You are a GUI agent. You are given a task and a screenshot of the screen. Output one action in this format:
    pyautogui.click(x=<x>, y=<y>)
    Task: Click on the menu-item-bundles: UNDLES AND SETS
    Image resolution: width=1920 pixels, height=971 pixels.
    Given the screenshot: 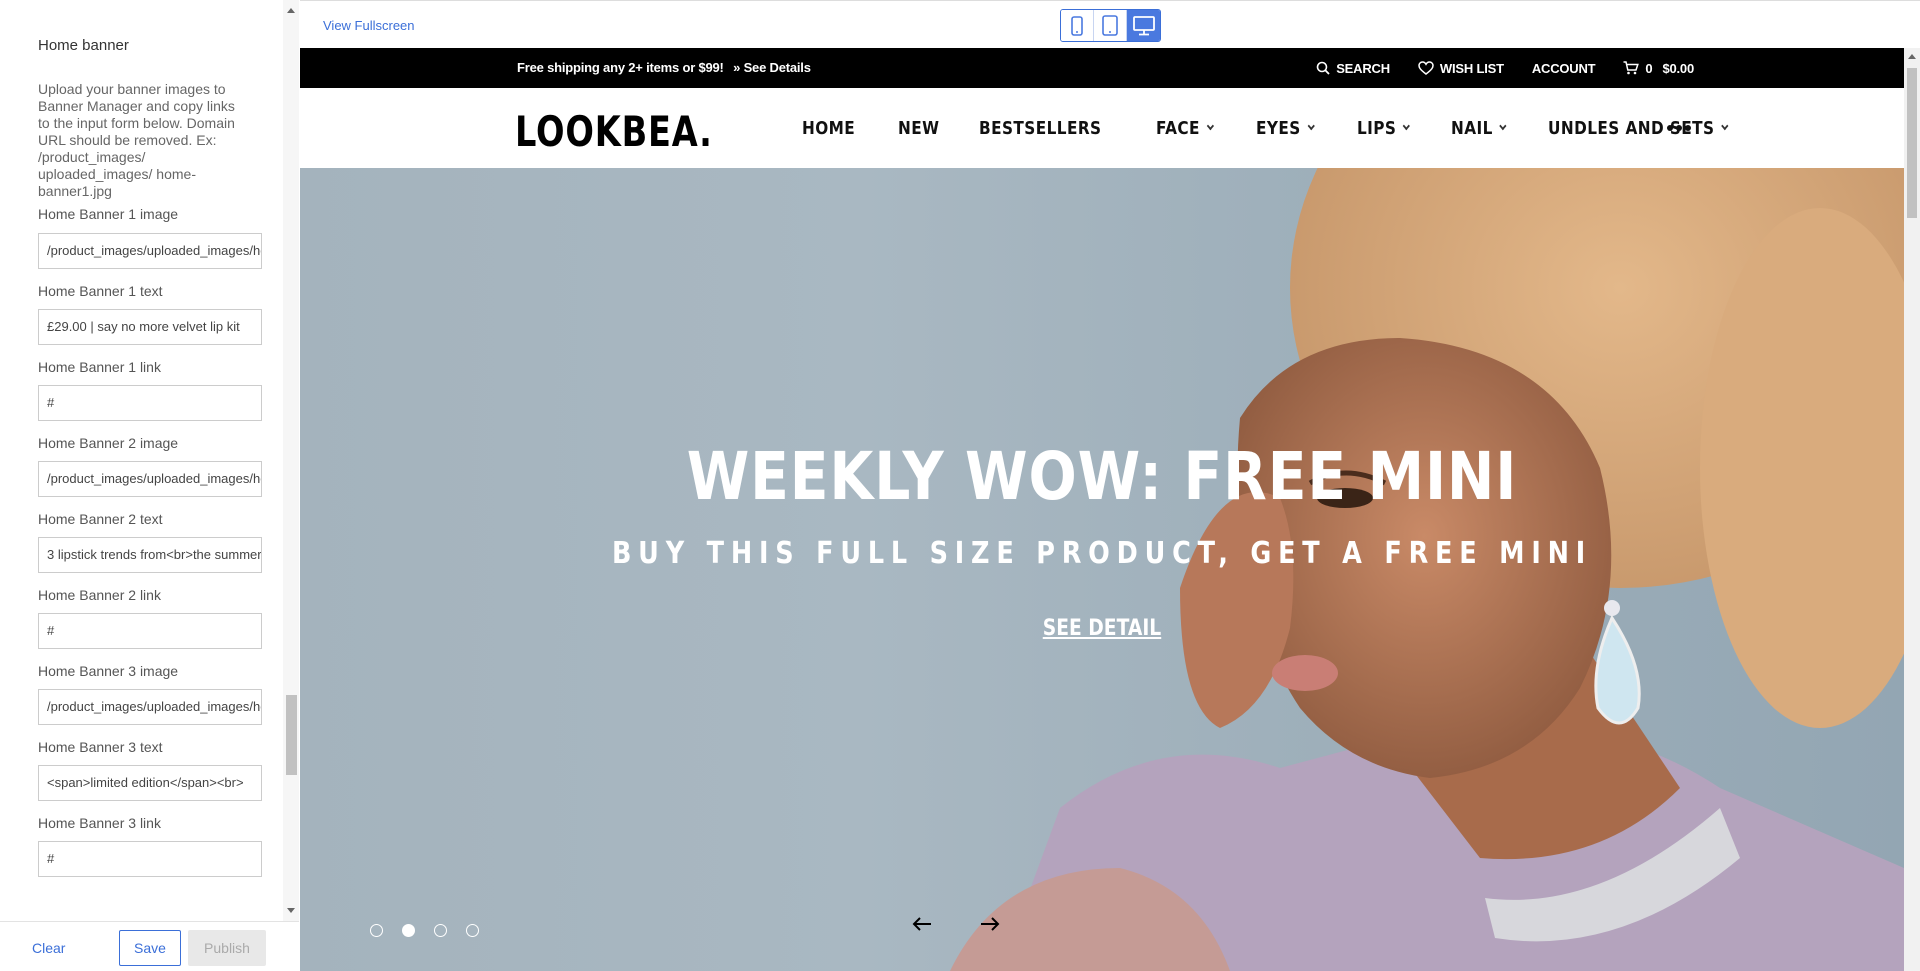 What is the action you would take?
    pyautogui.click(x=1638, y=128)
    